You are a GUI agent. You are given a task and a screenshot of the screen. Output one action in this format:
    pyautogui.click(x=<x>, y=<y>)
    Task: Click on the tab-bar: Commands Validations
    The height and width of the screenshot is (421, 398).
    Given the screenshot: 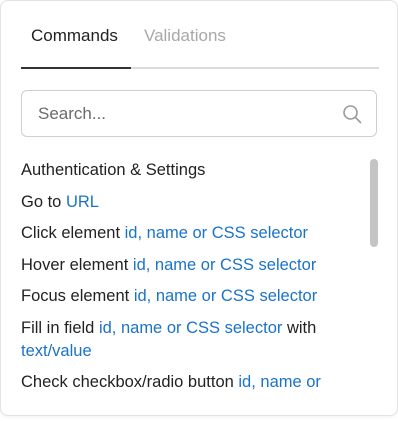 What is the action you would take?
    pyautogui.click(x=200, y=35)
    